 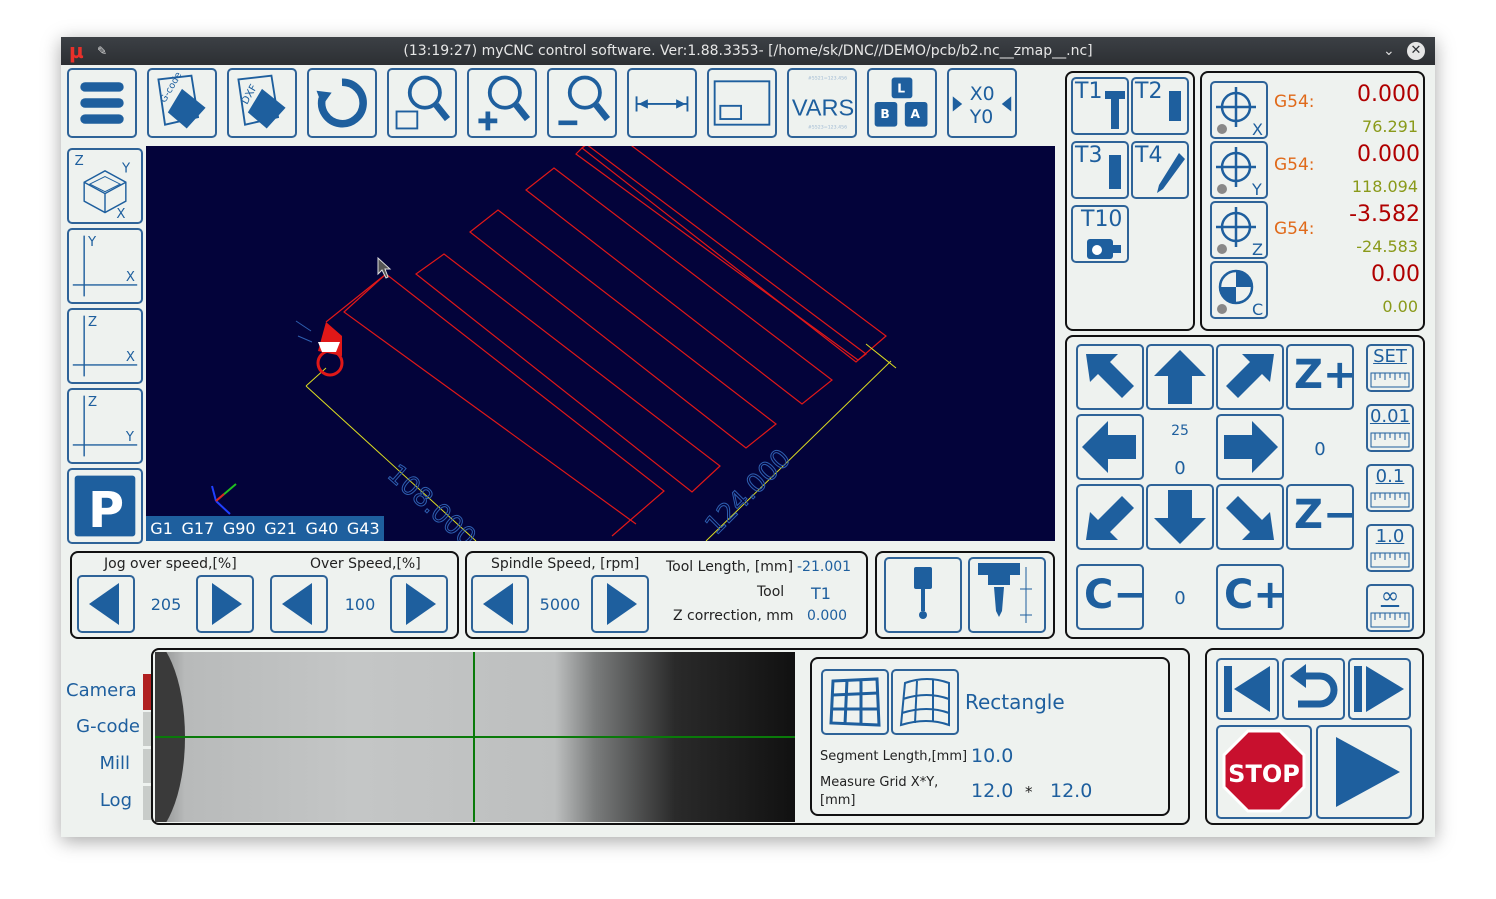 What do you see at coordinates (1257, 308) in the screenshot?
I see `axis-c-label: C` at bounding box center [1257, 308].